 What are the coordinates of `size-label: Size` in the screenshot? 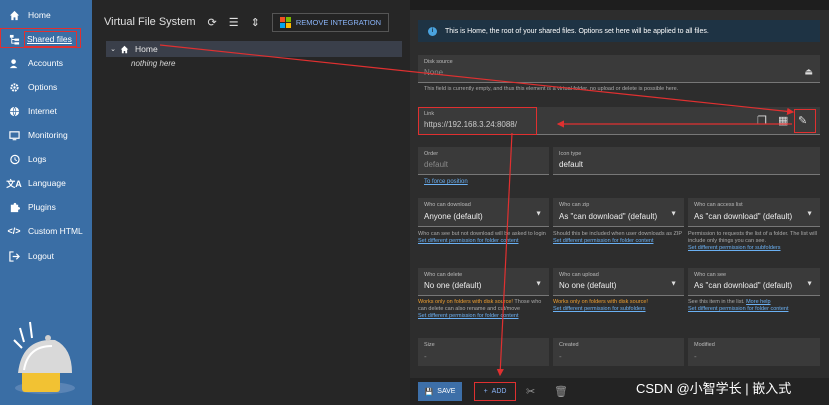 It's located at (429, 345).